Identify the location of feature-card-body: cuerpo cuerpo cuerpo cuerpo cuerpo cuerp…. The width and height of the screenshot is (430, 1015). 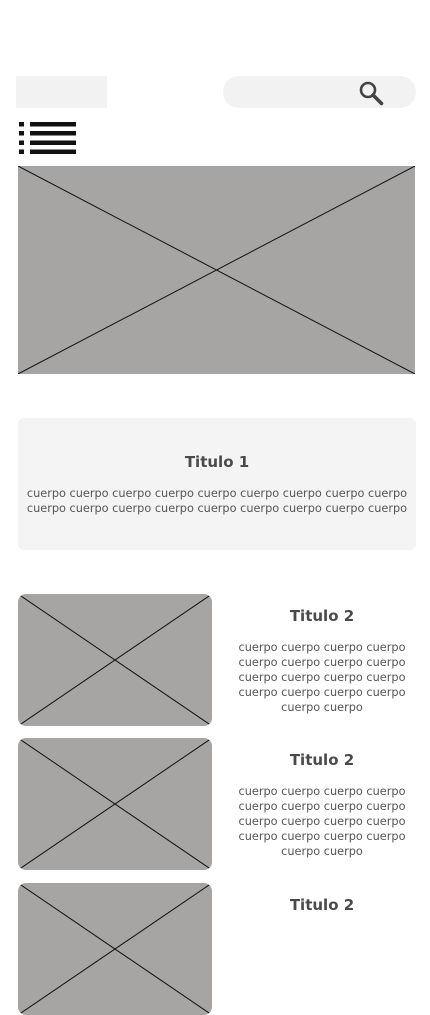
(217, 501).